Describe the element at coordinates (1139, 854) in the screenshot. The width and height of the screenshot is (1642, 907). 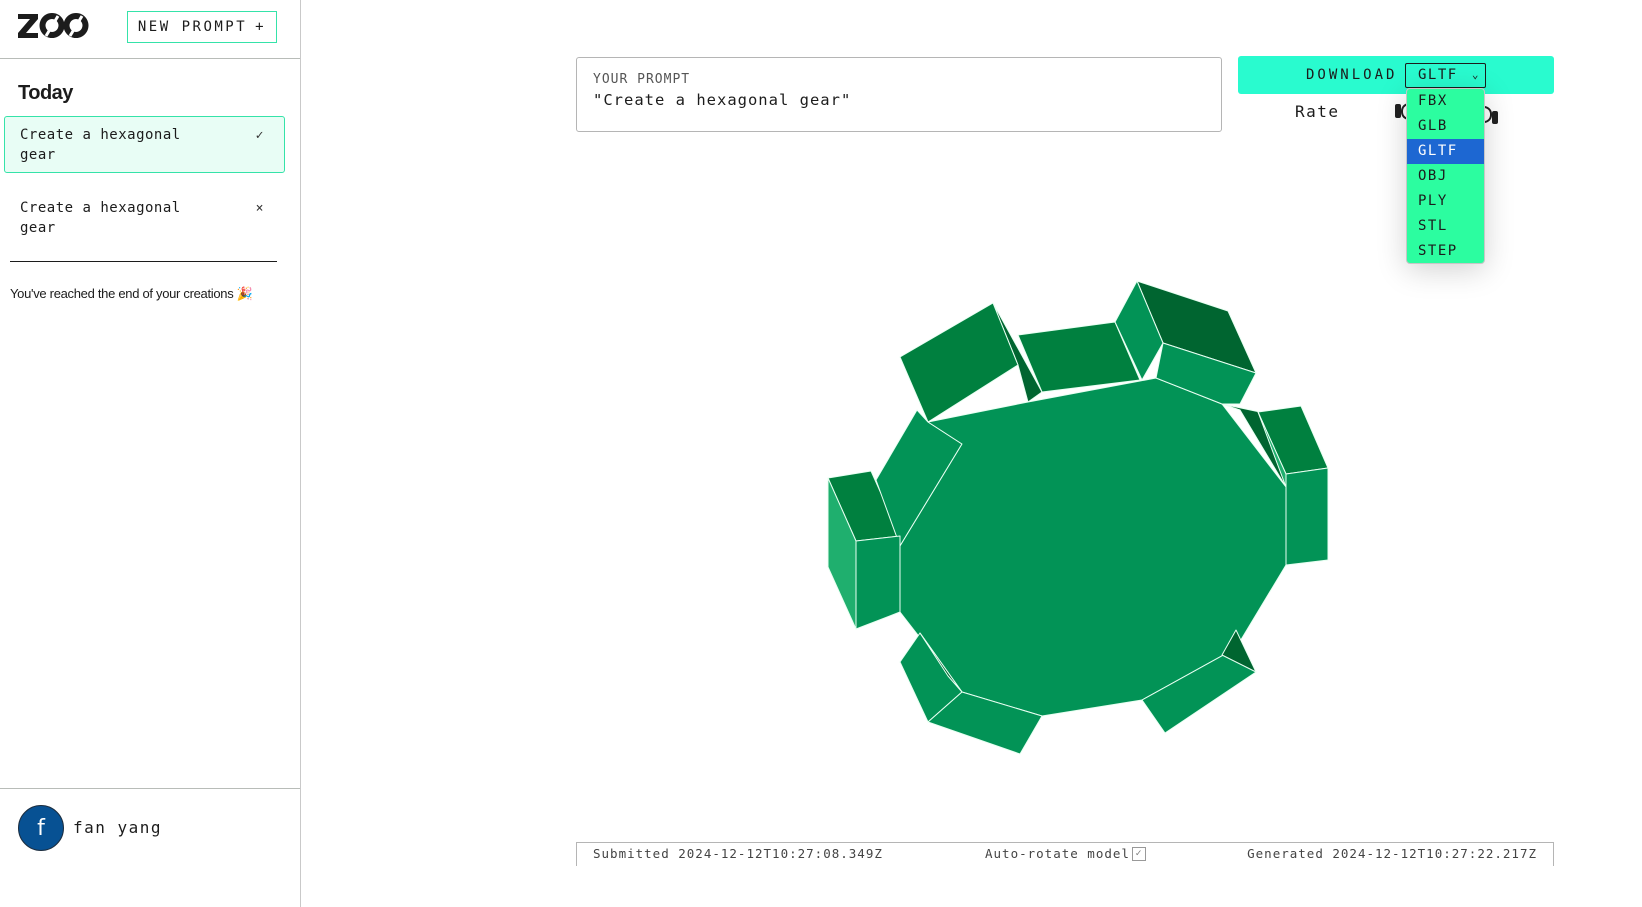
I see `autorotate-checkbox: ✓` at that location.